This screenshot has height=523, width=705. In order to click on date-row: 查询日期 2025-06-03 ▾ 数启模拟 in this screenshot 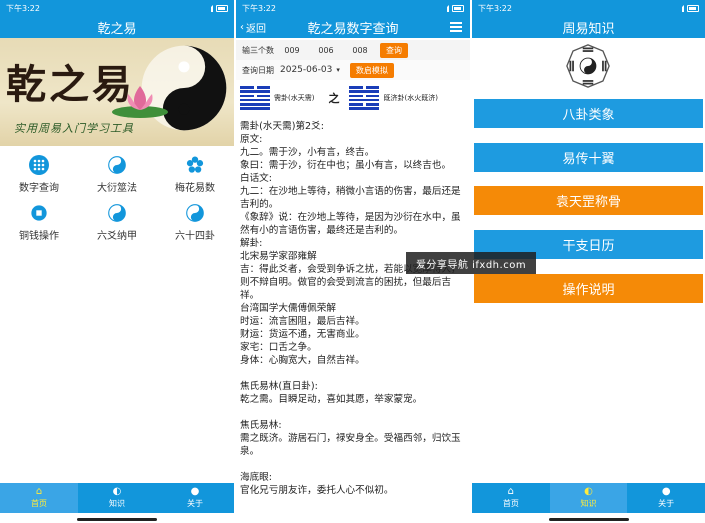, I will do `click(353, 70)`.